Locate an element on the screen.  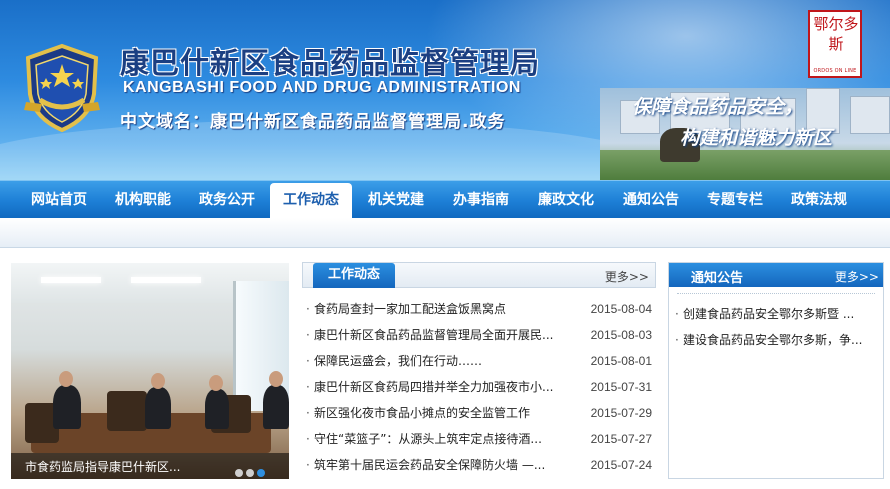
notices-header: 通知公告 更多>> is located at coordinates (776, 275).